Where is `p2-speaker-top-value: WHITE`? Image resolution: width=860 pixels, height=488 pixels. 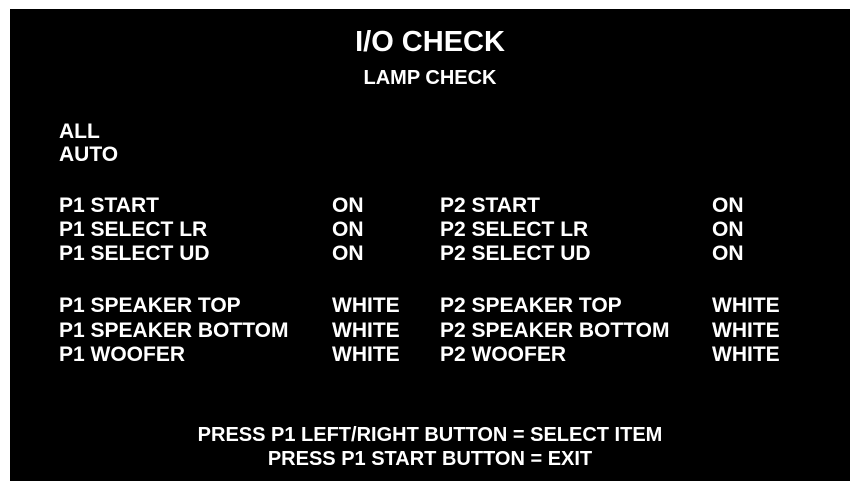
p2-speaker-top-value: WHITE is located at coordinates (746, 305).